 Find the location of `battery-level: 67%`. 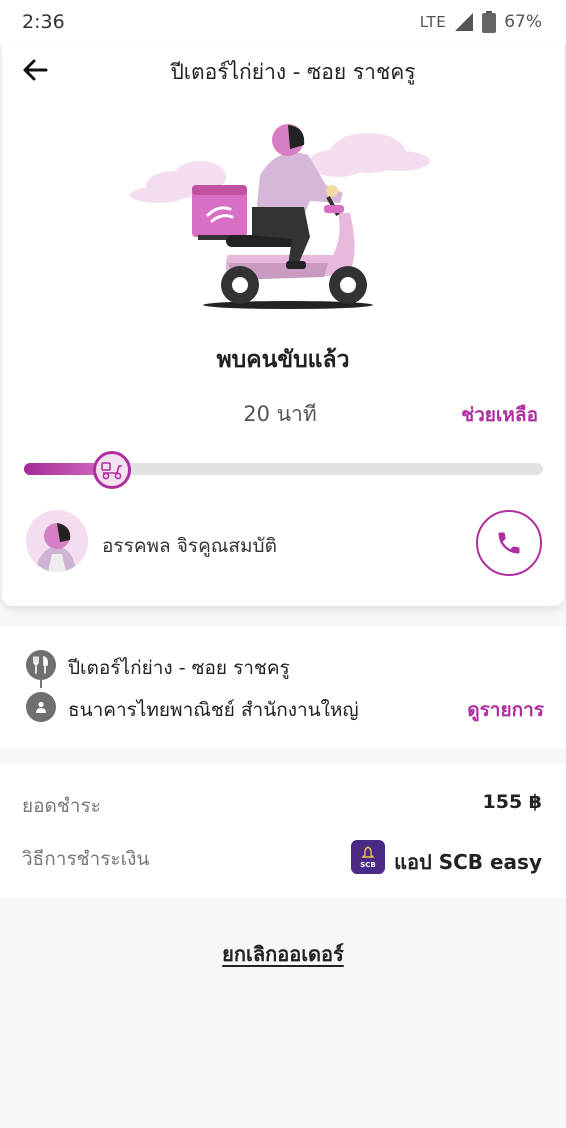

battery-level: 67% is located at coordinates (523, 22).